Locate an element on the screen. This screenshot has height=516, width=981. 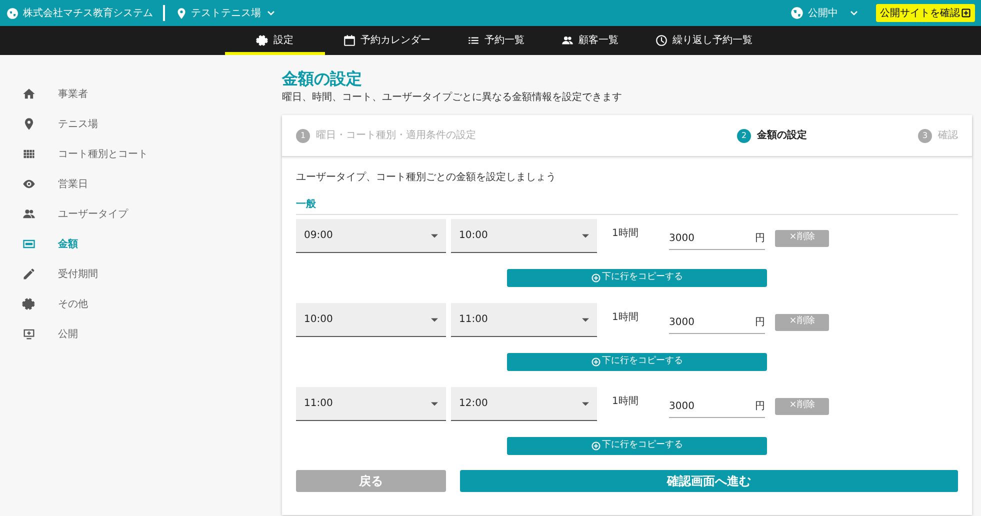
step-number: 1 is located at coordinates (303, 135).